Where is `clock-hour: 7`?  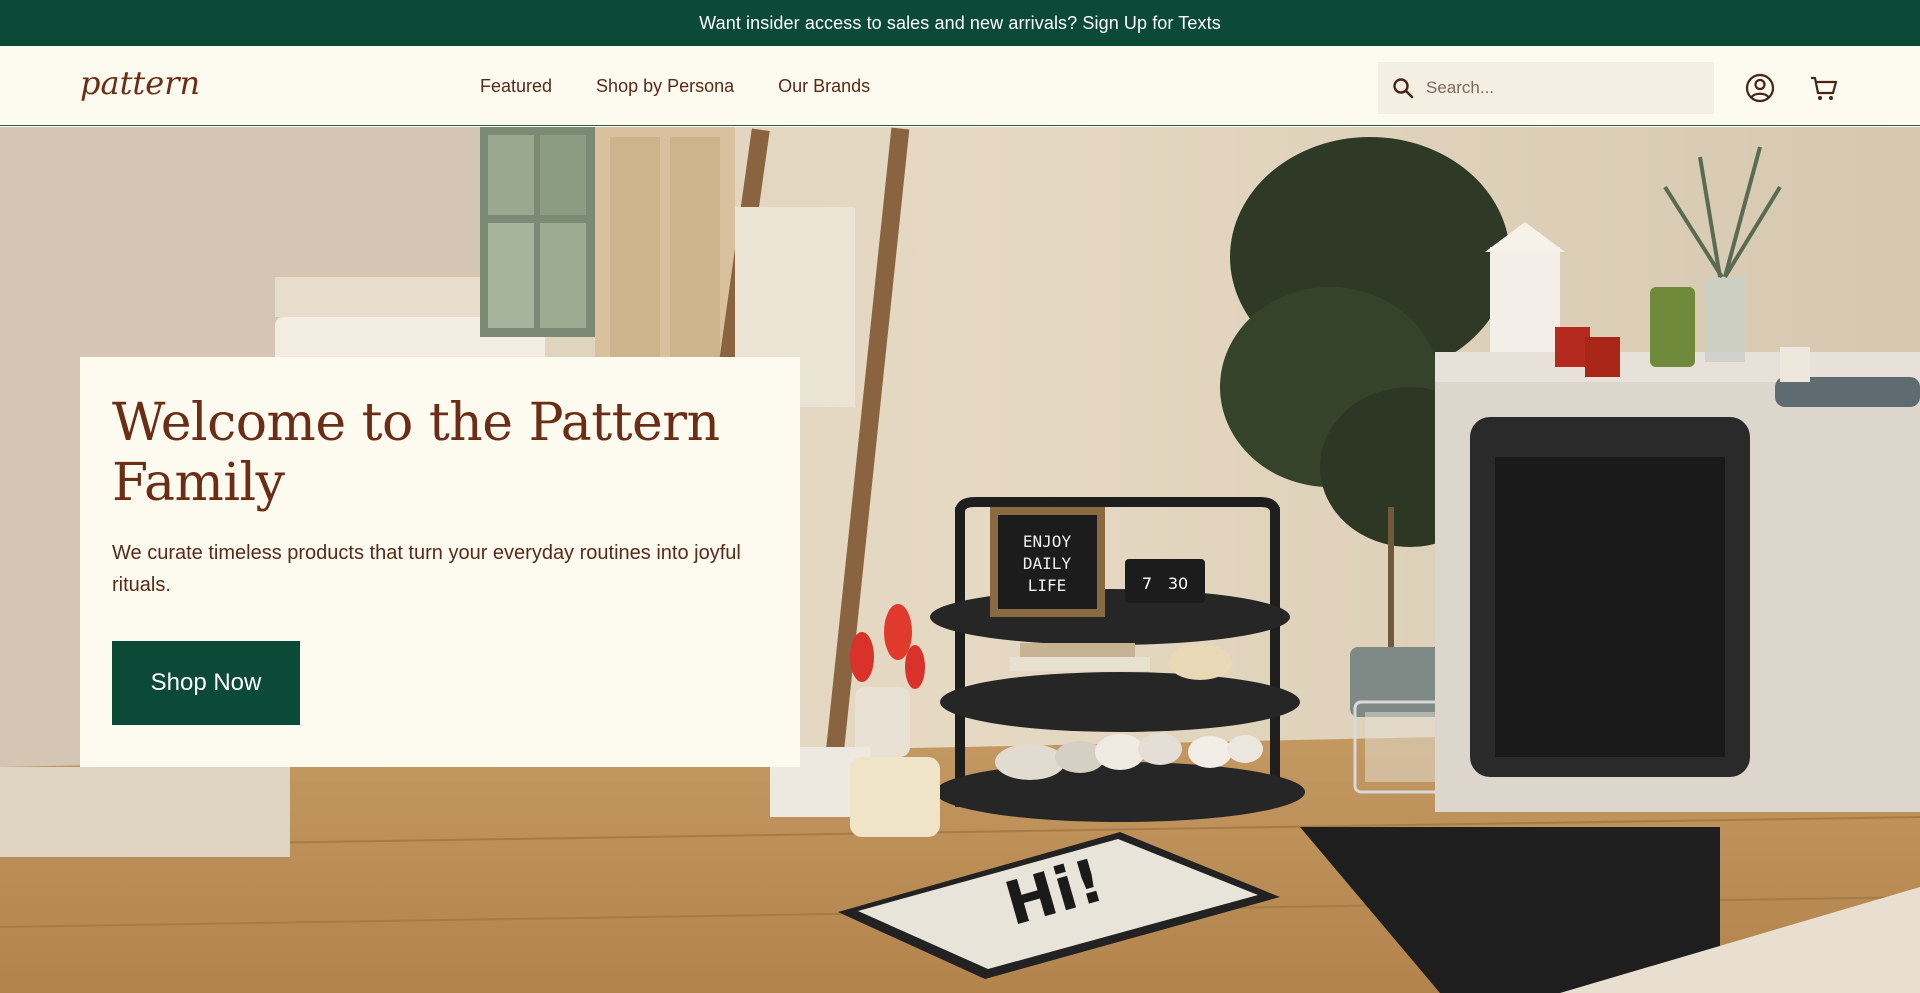 clock-hour: 7 is located at coordinates (1147, 583).